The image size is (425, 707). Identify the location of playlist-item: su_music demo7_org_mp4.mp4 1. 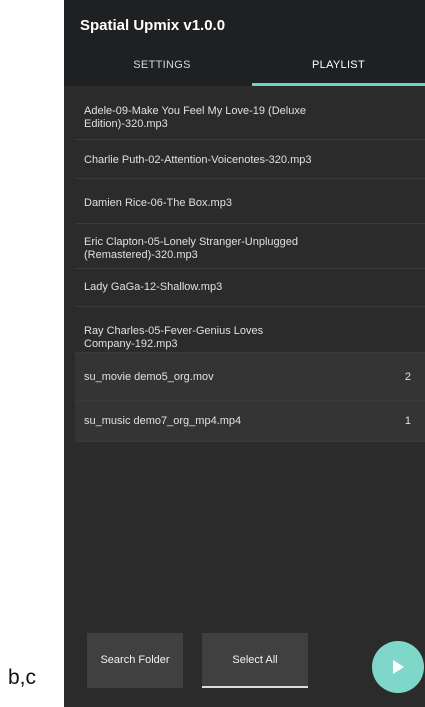
(250, 421).